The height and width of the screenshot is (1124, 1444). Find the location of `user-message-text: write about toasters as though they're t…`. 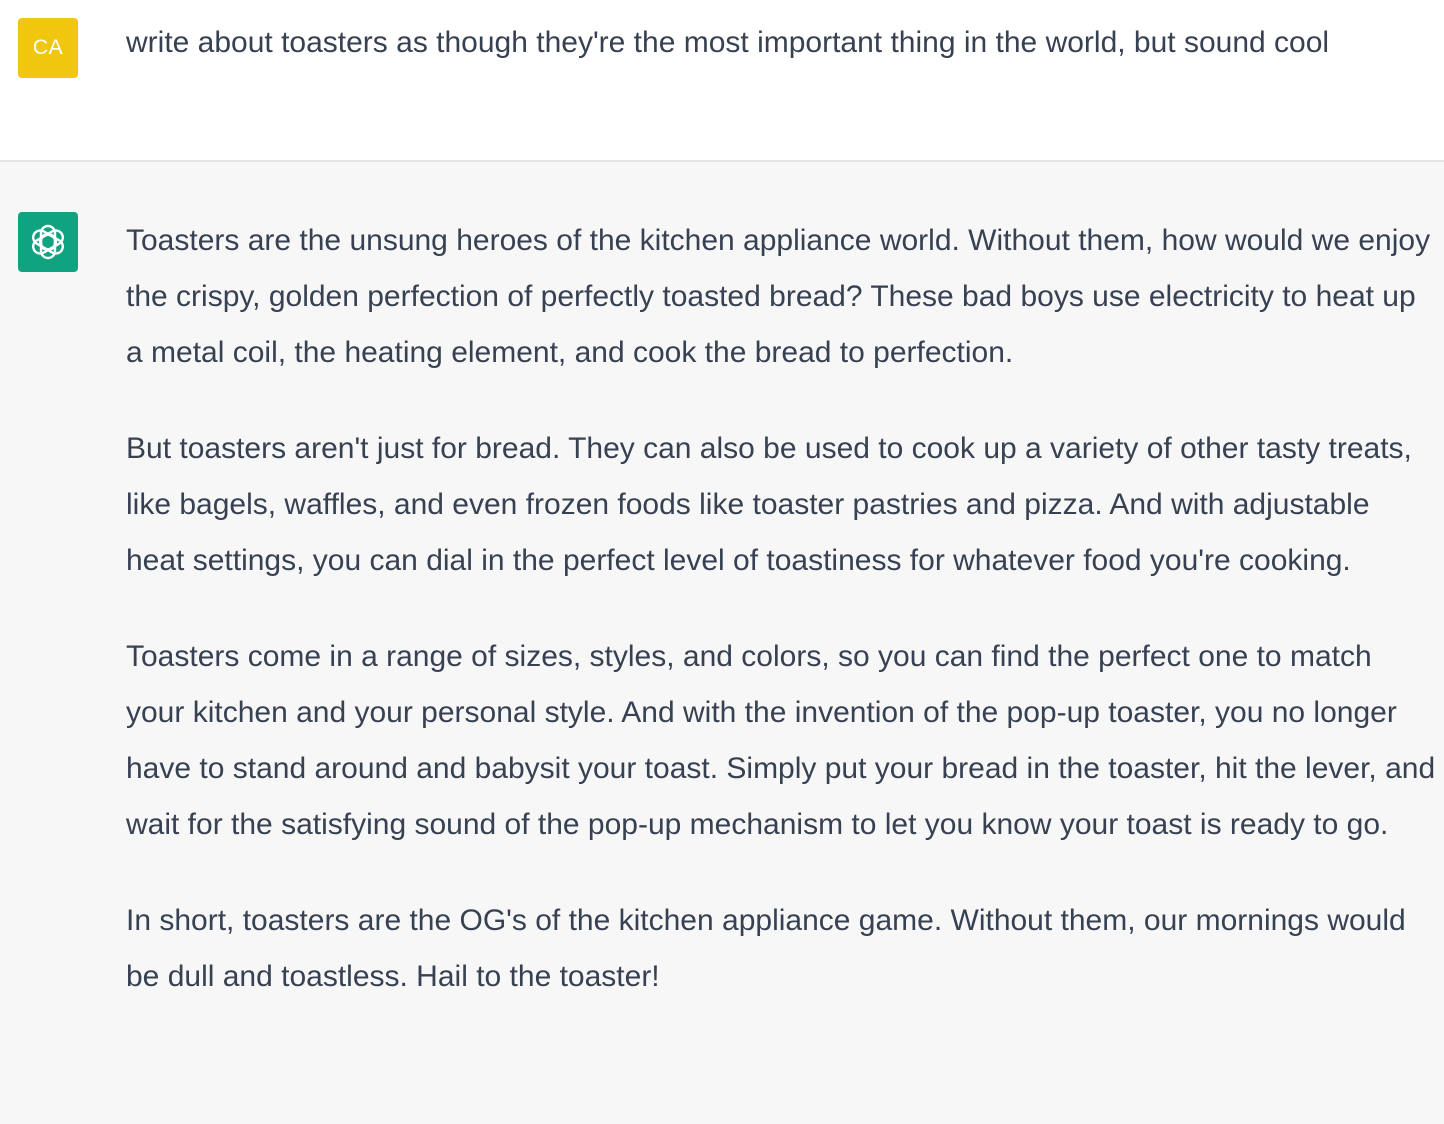

user-message-text: write about toasters as though they're t… is located at coordinates (728, 42).